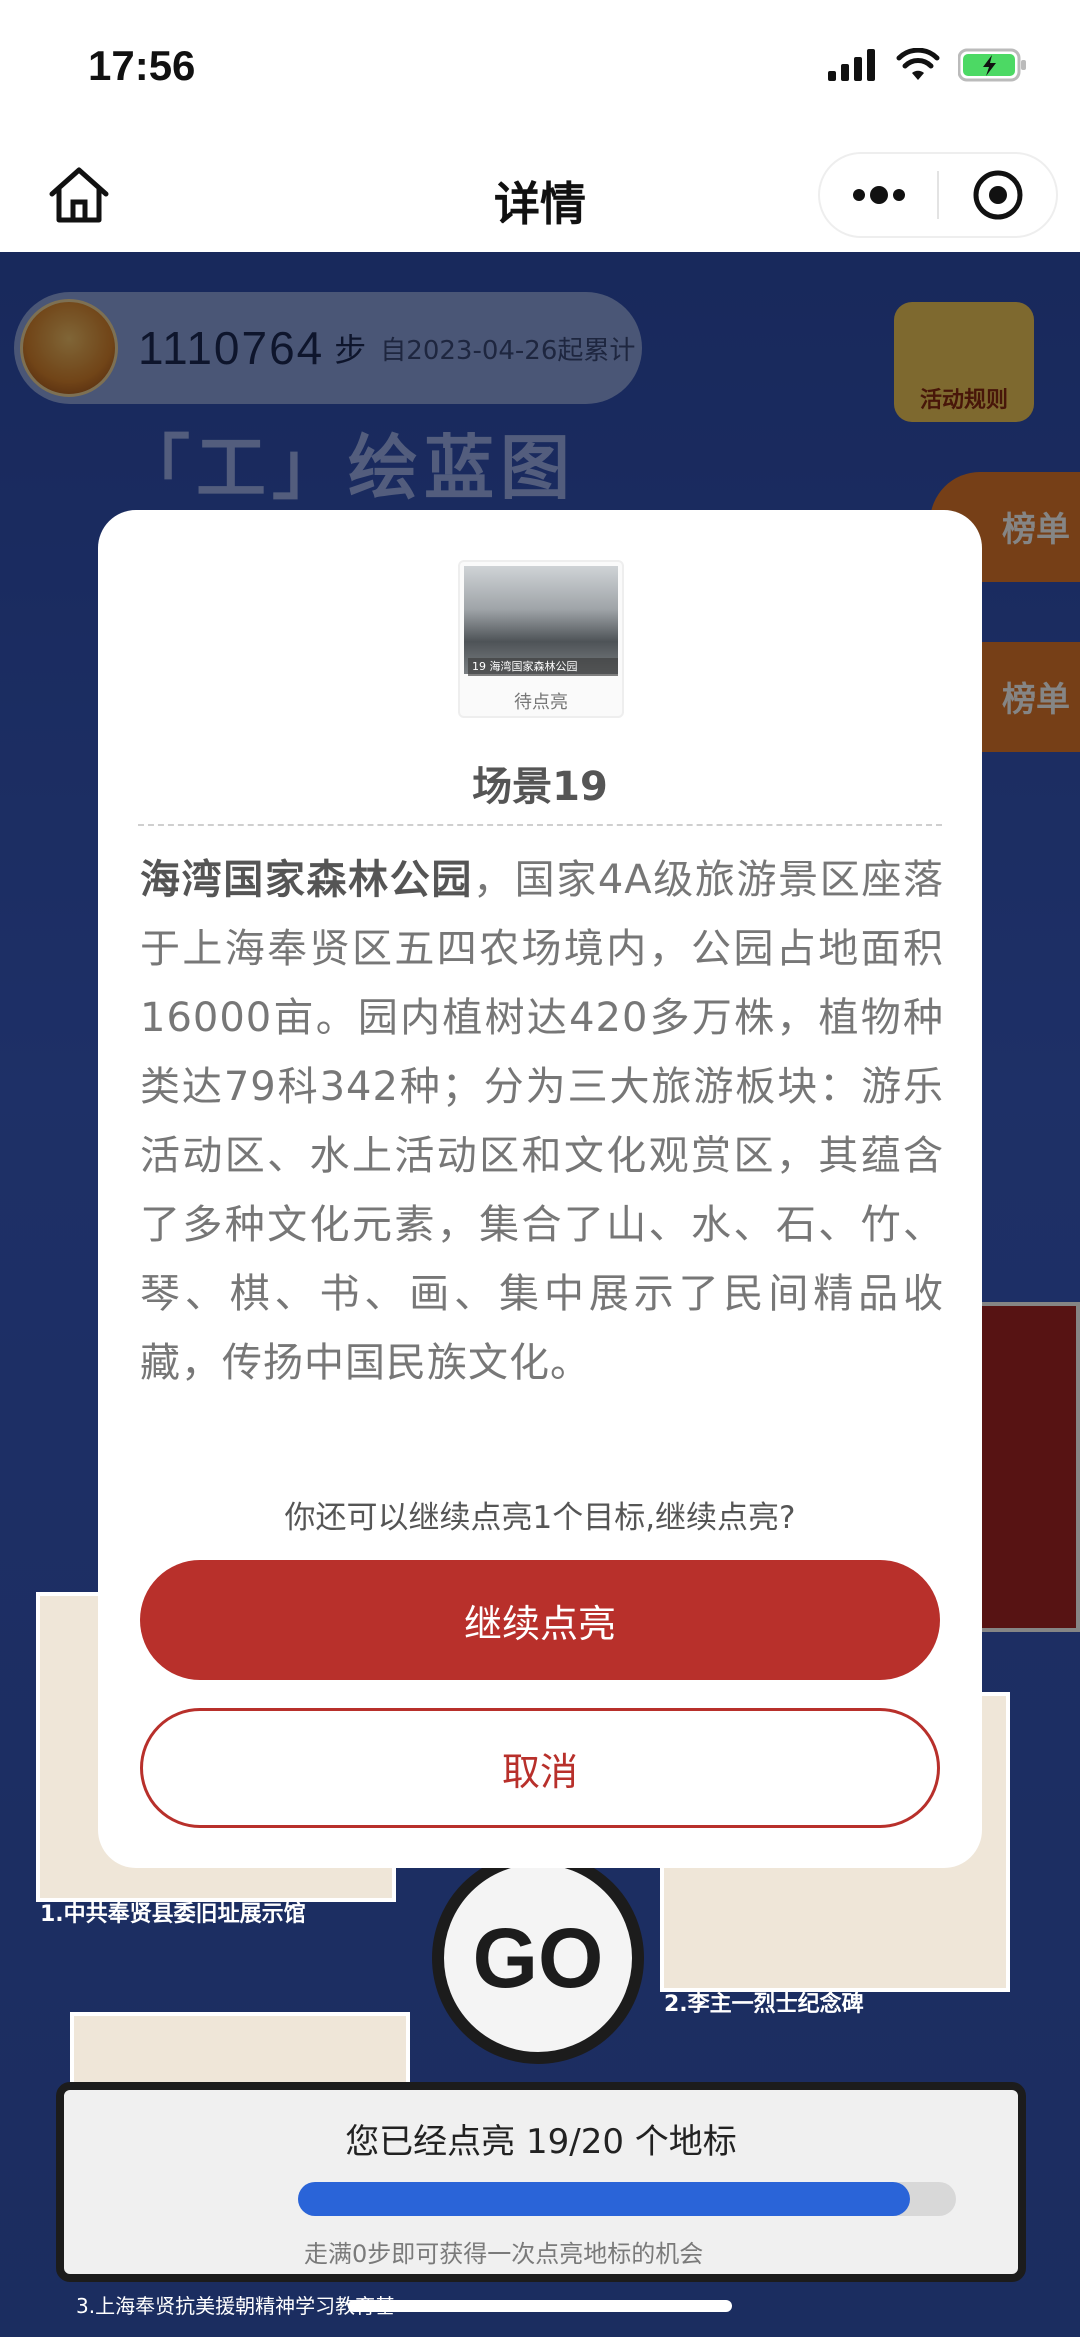 The height and width of the screenshot is (2337, 1080). Describe the element at coordinates (538, 1958) in the screenshot. I see `go-button: GO` at that location.